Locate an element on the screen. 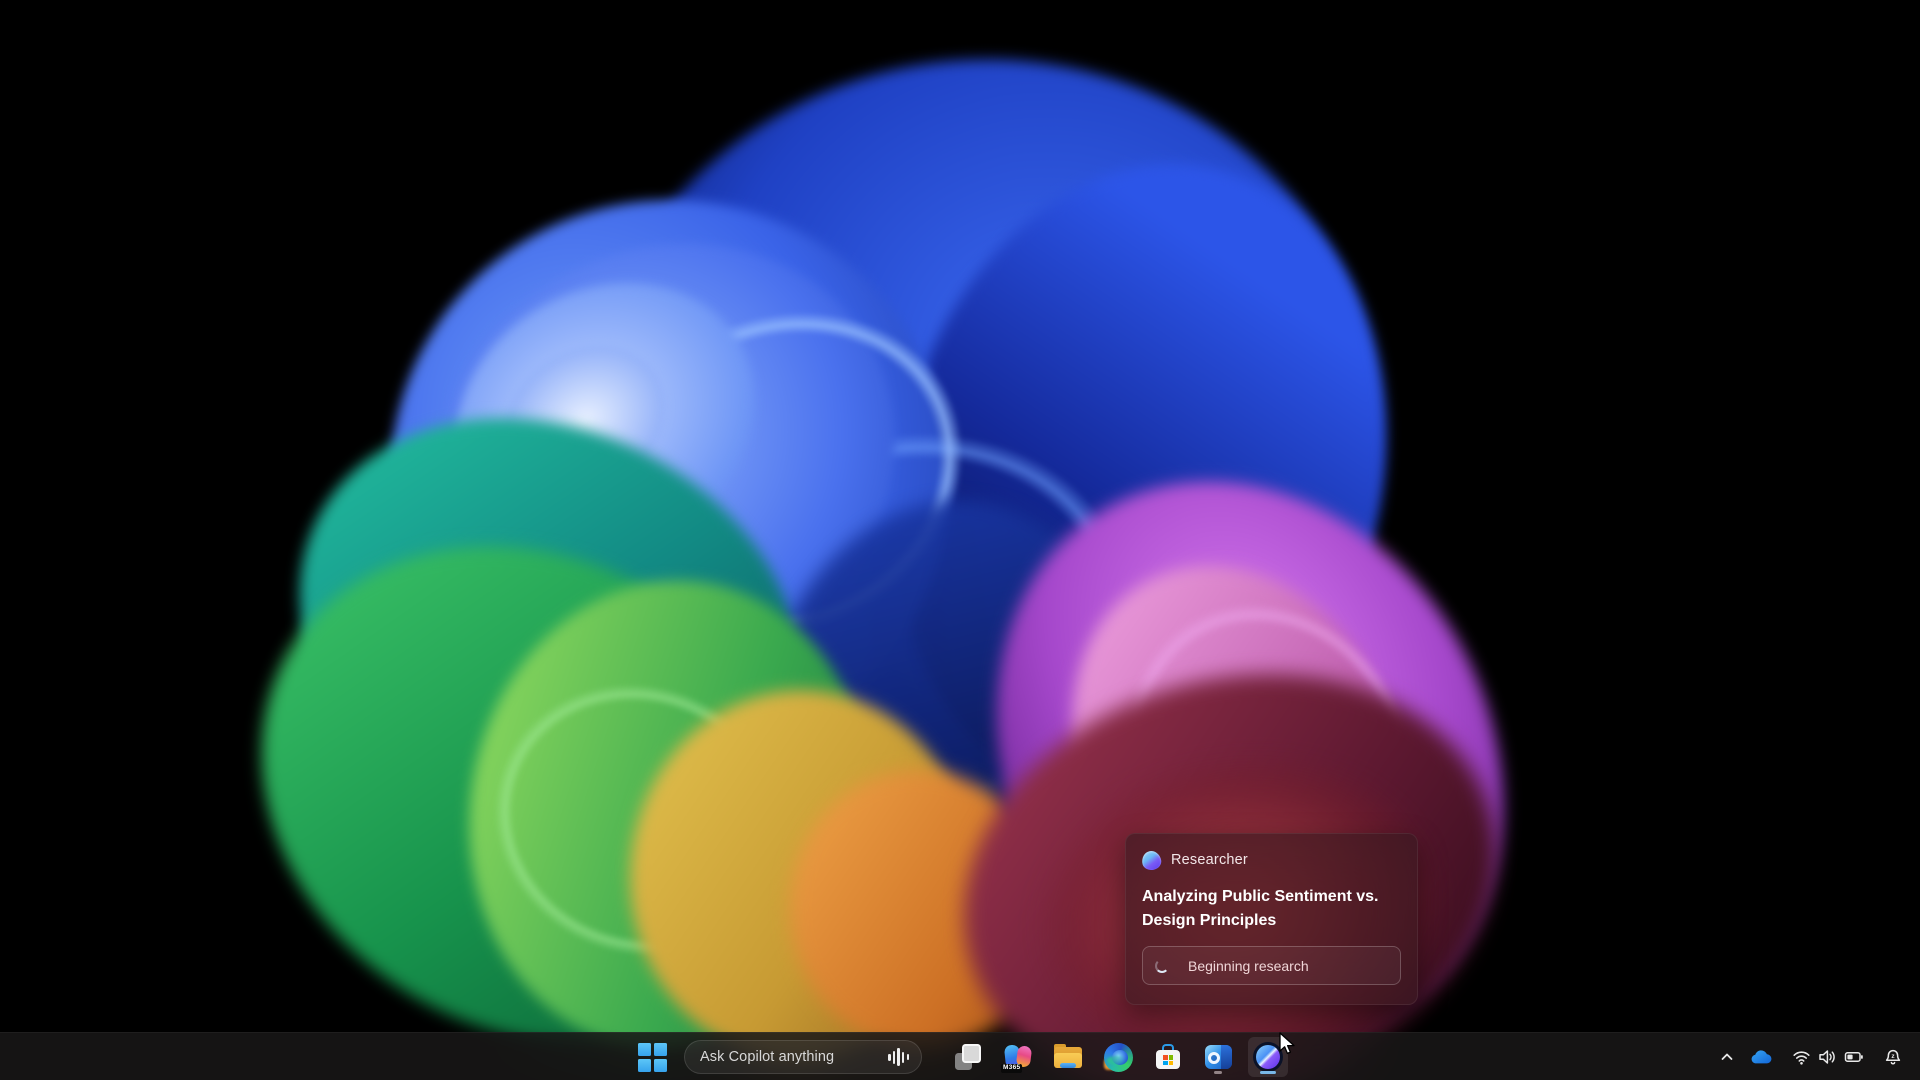 The width and height of the screenshot is (1920, 1080). tray-chevron-up-button is located at coordinates (1727, 1057).